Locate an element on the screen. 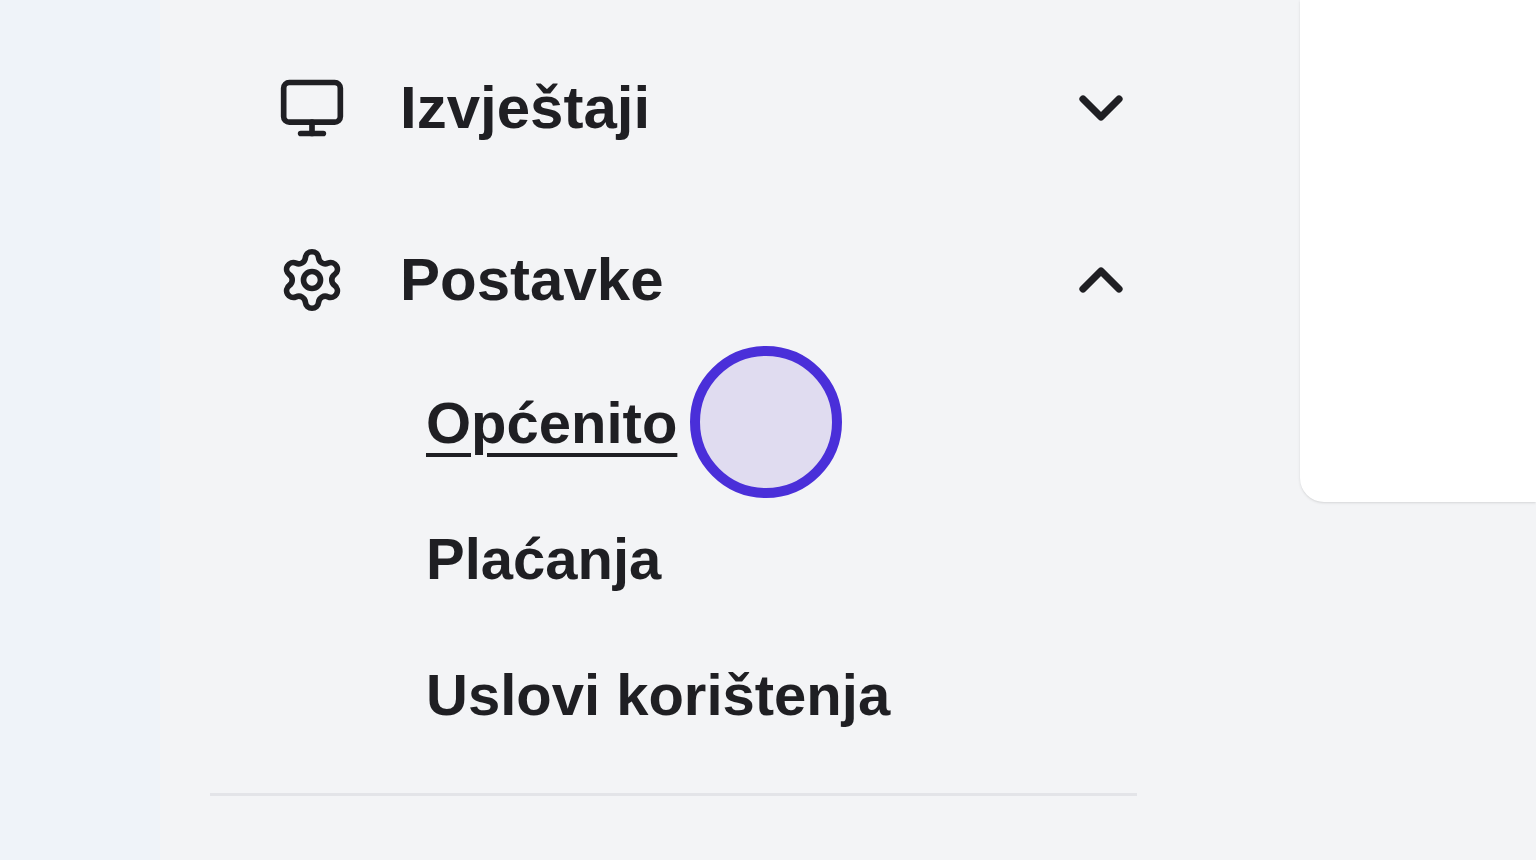 Image resolution: width=1536 pixels, height=860 pixels. menu-item: Izvještaji is located at coordinates (673, 108).